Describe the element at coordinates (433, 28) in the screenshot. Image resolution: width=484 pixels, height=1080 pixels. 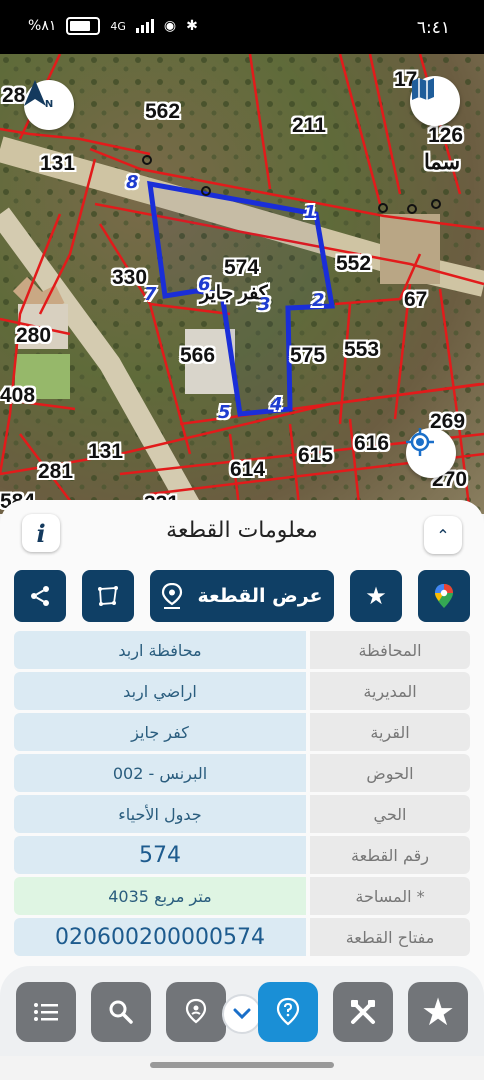
I see `status-time: ٦:٤١` at that location.